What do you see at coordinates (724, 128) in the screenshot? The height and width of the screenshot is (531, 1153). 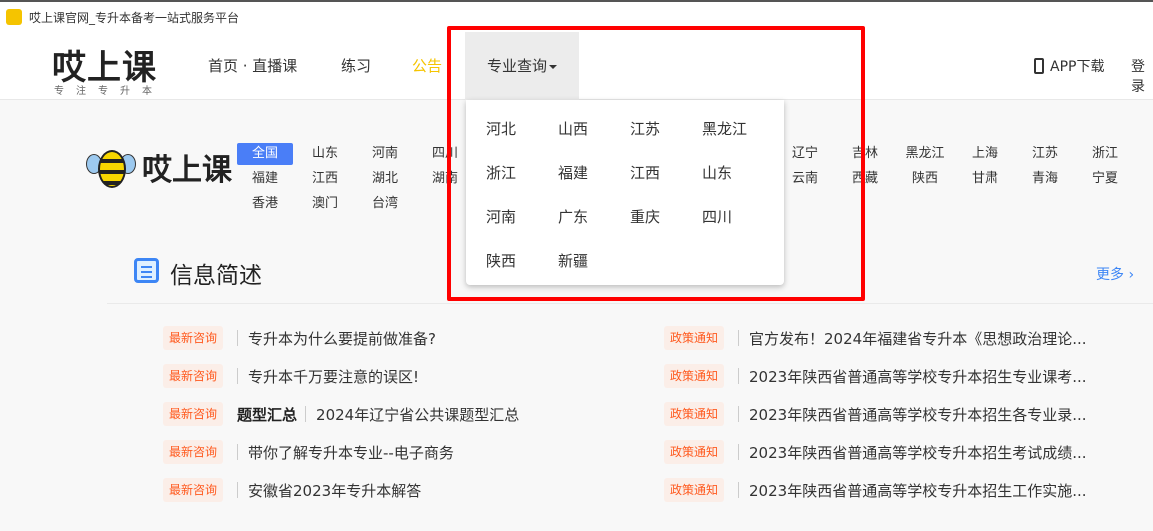 I see `dropdown-province-item: 黑龙江` at bounding box center [724, 128].